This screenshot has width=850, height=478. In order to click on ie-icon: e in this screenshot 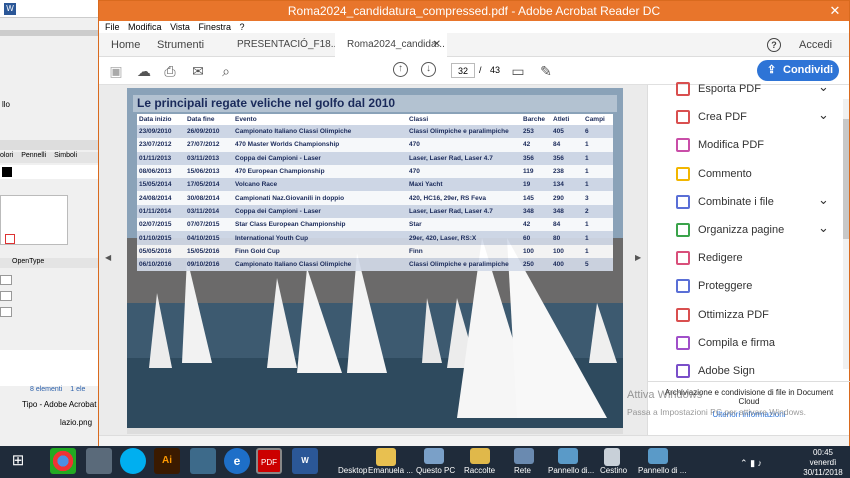, I will do `click(237, 461)`.